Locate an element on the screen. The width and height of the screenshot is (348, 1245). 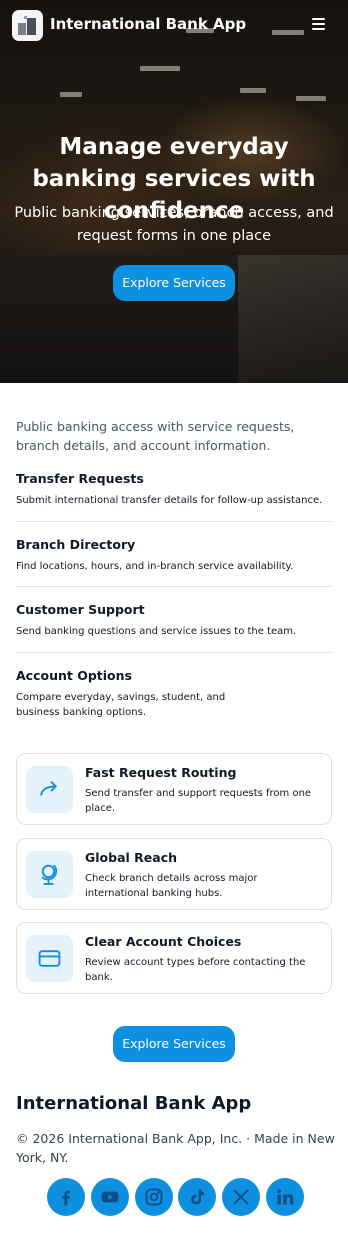
linkedin-icon is located at coordinates (285, 1197).